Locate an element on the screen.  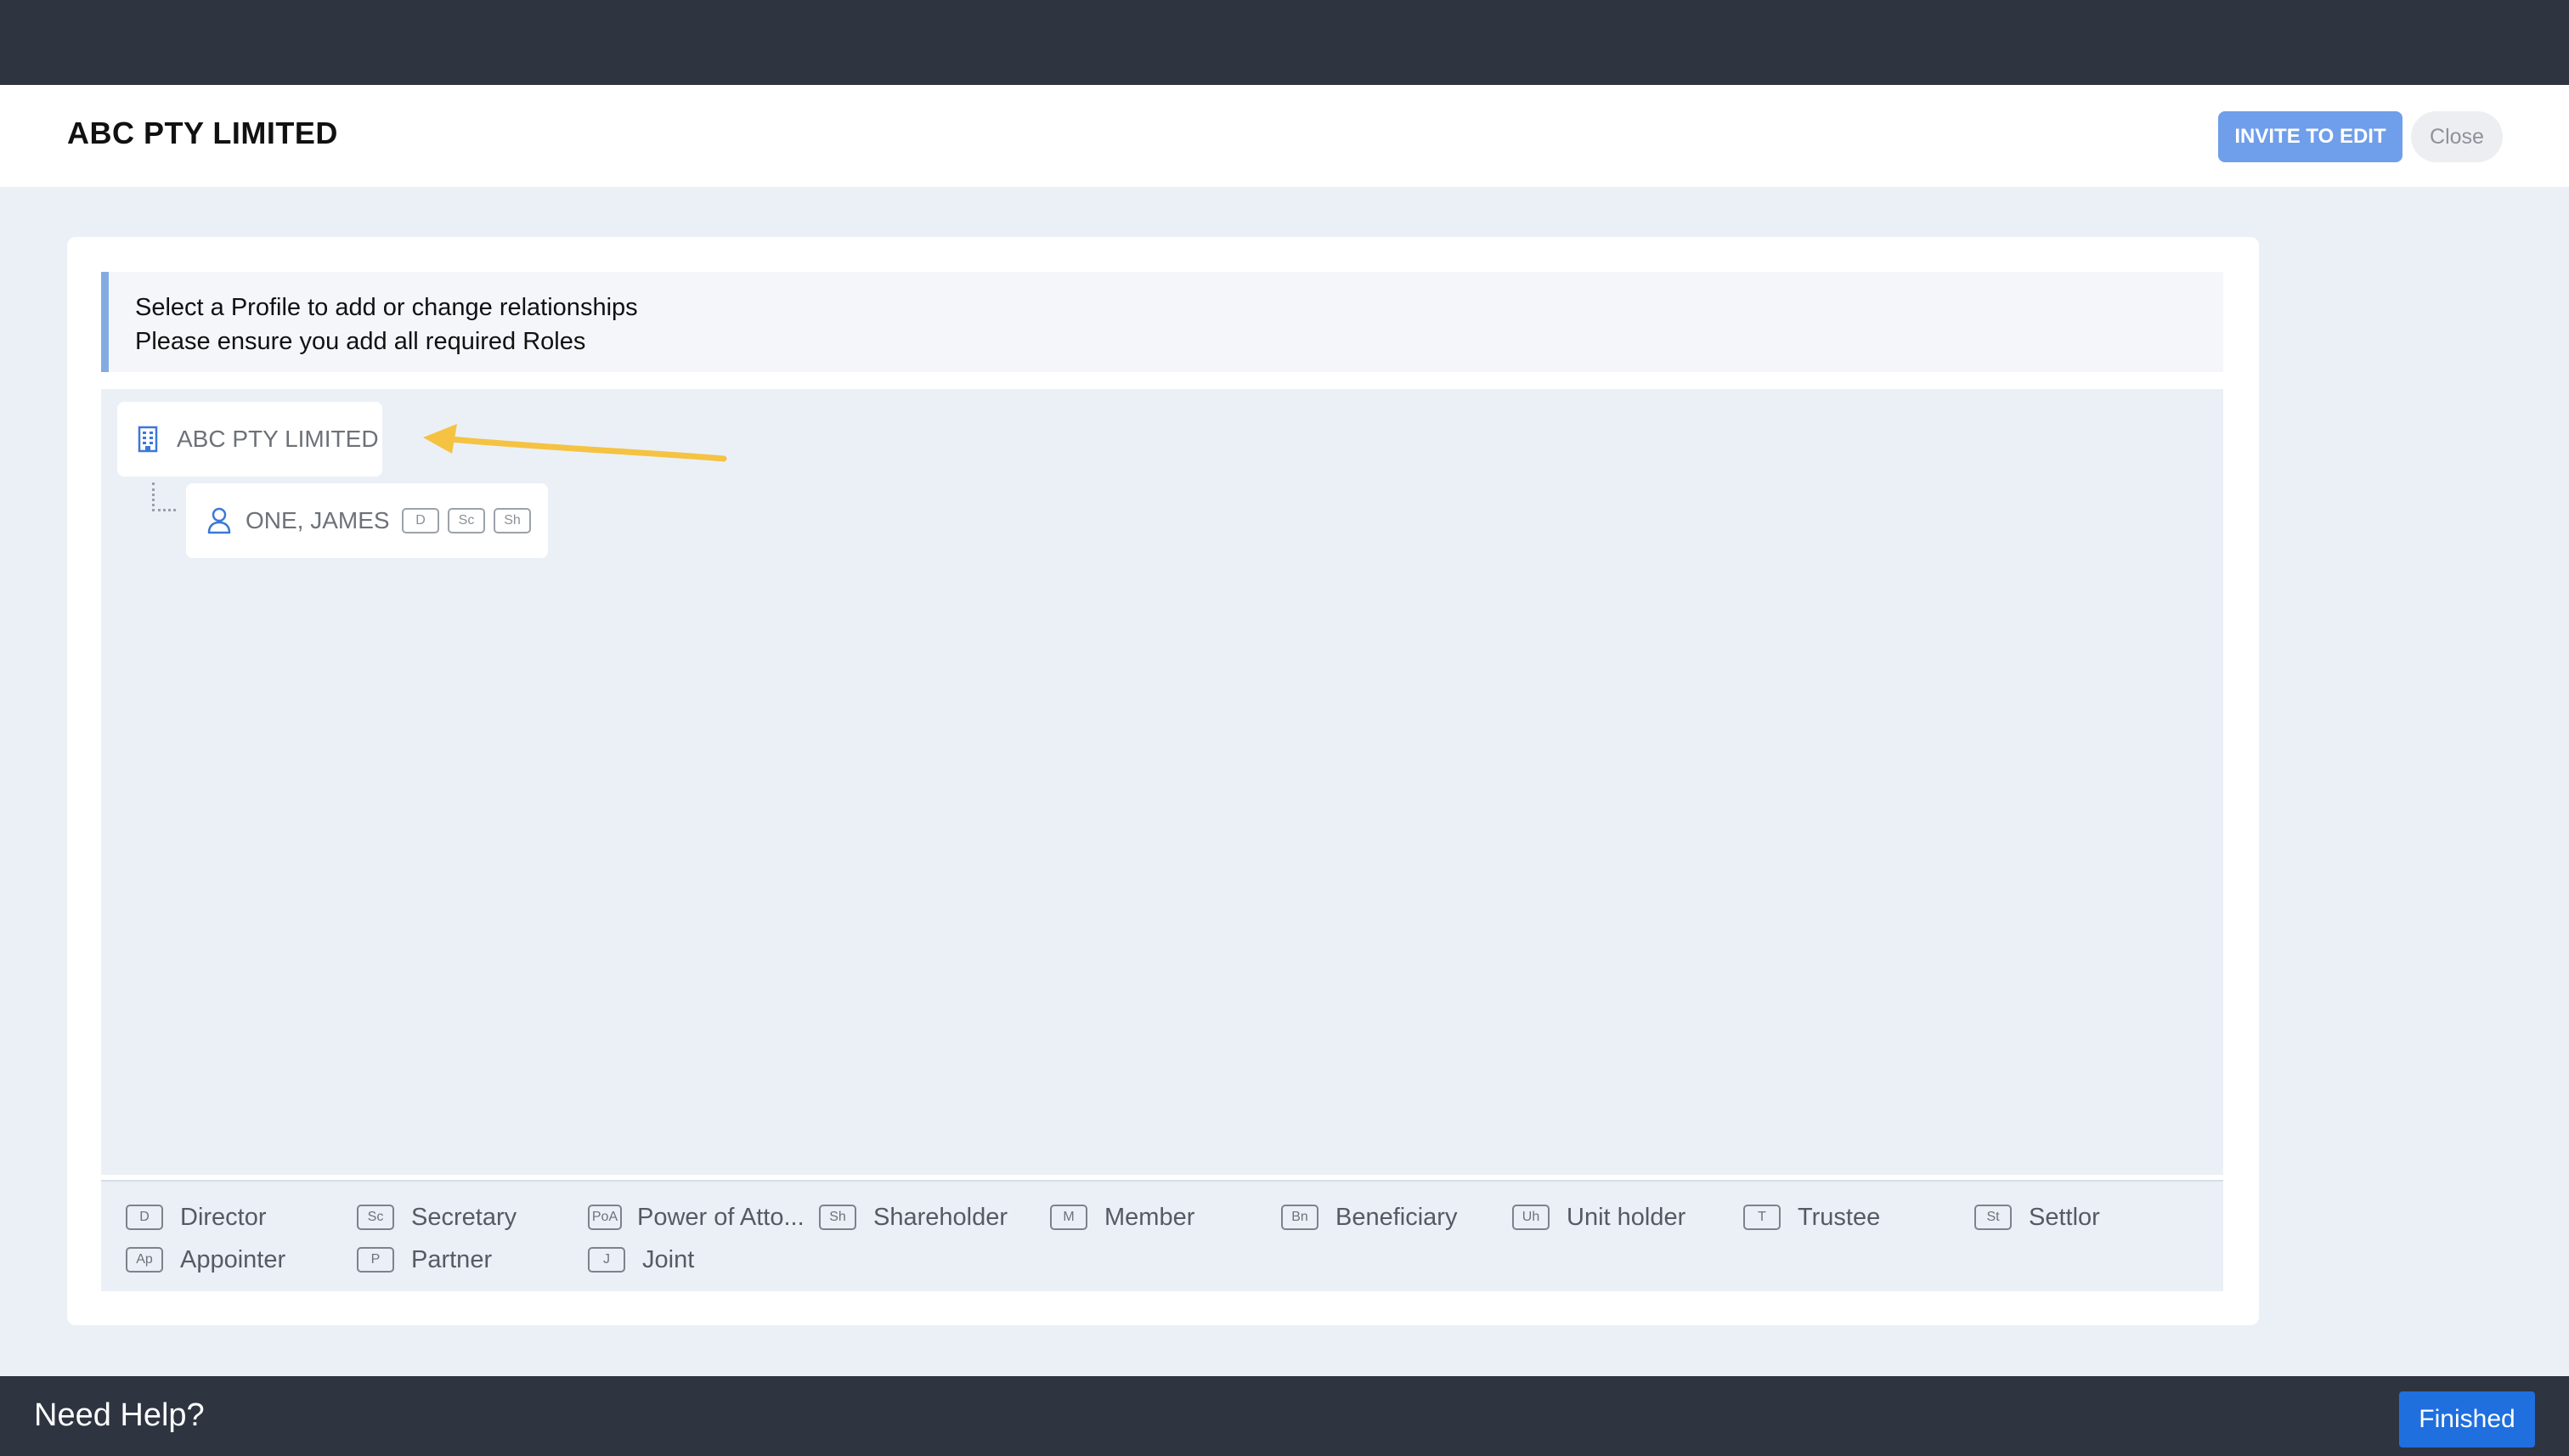
legend-item-settlor: St Settlor is located at coordinates (2037, 1217).